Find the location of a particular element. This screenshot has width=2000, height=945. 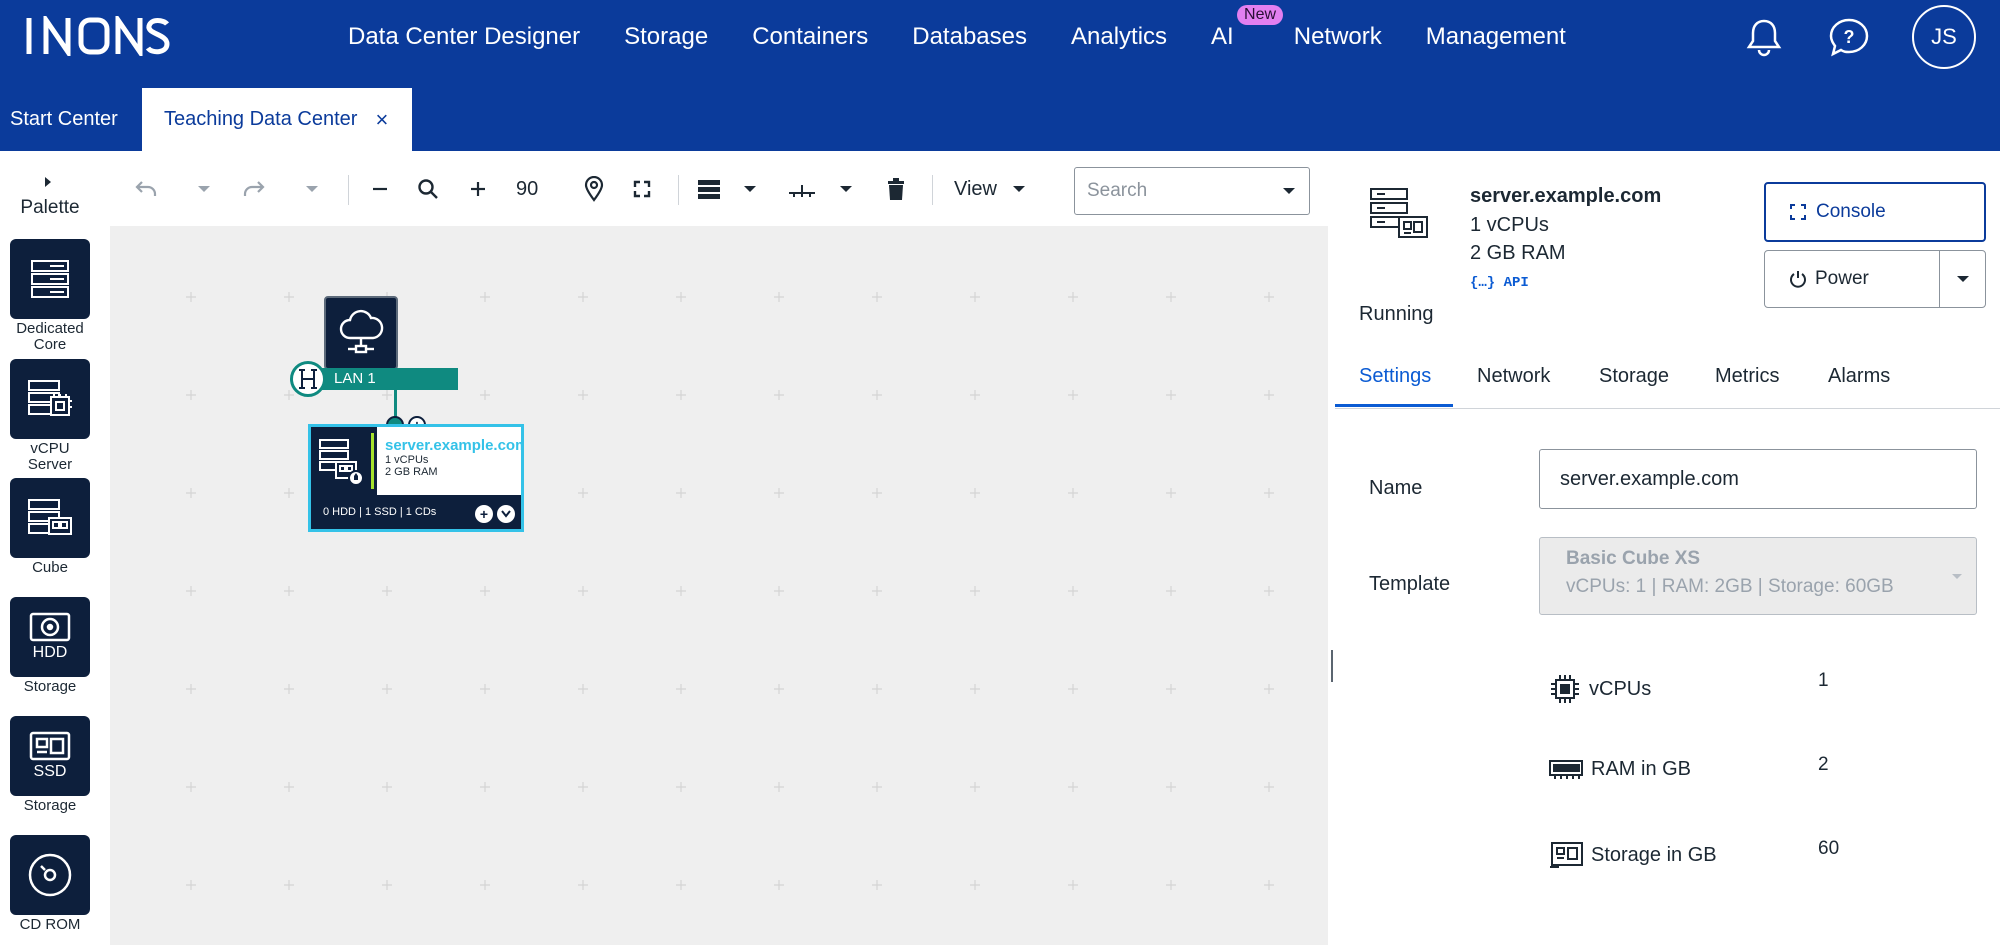

palette-label: vCPU Server is located at coordinates (50, 456).